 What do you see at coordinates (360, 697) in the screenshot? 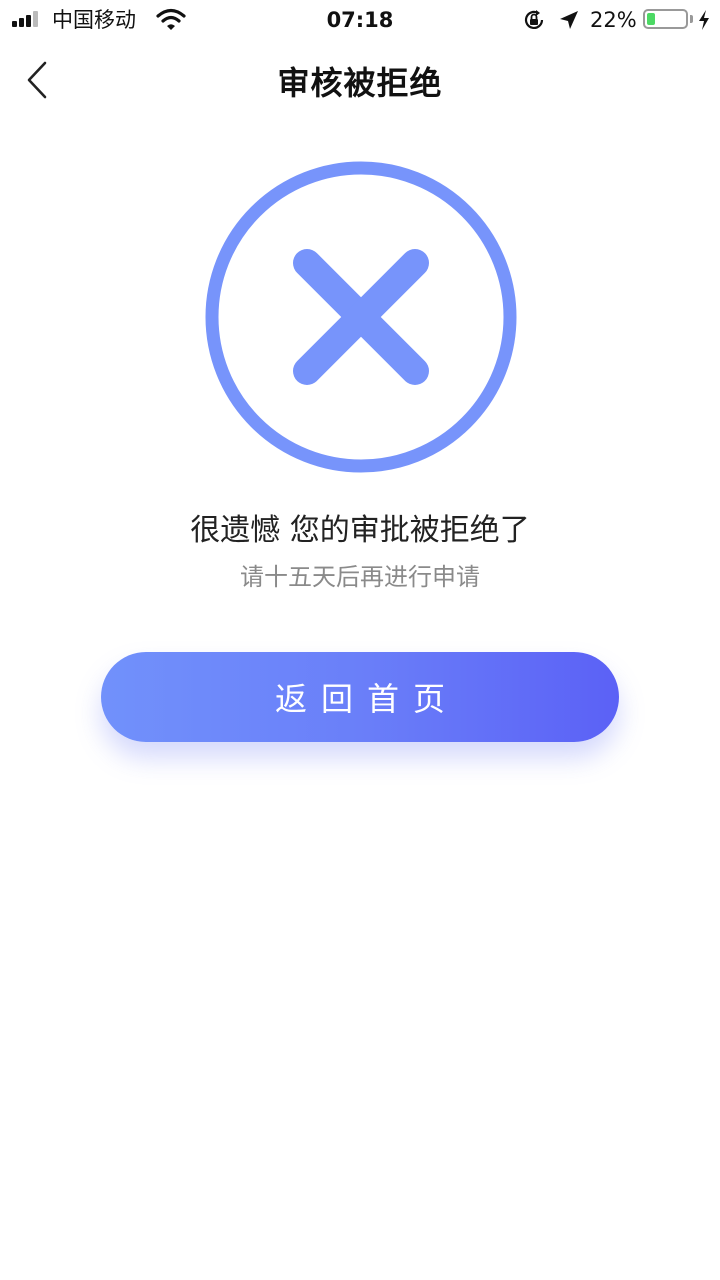
I see `back-to-home-button: 返回首页` at bounding box center [360, 697].